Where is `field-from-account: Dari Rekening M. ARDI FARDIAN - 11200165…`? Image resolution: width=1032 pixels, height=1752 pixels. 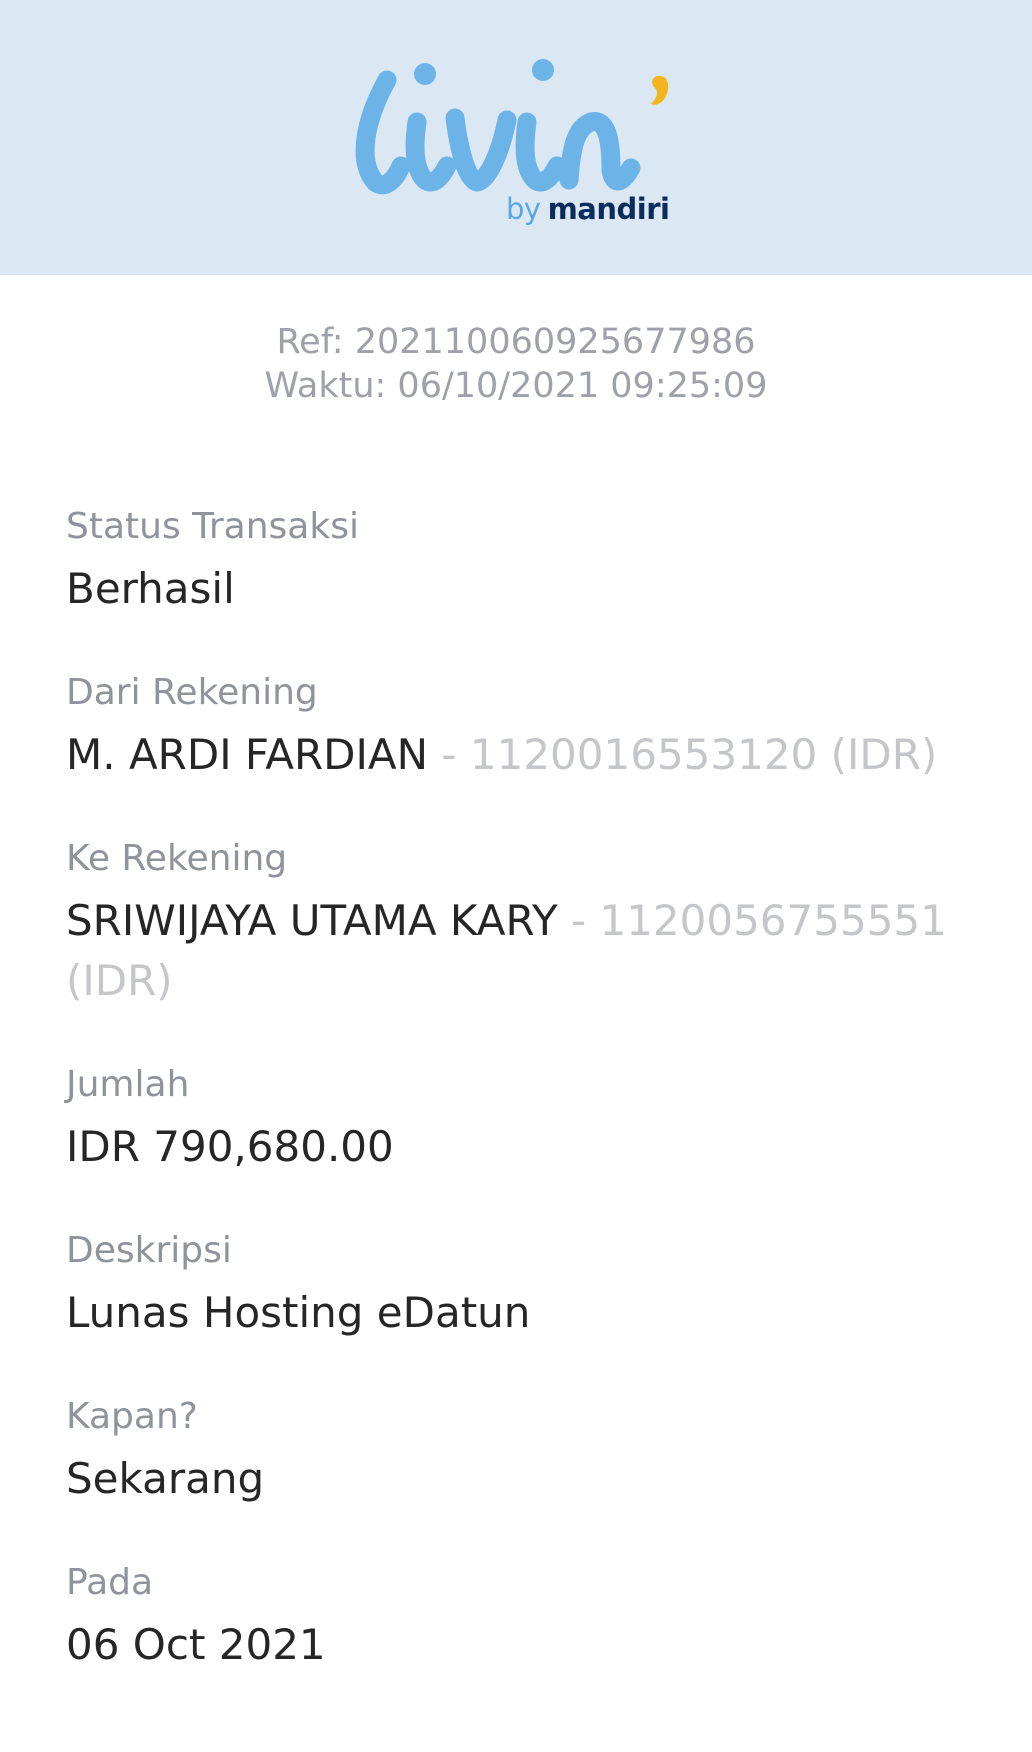 field-from-account: Dari Rekening M. ARDI FARDIAN - 11200165… is located at coordinates (516, 728).